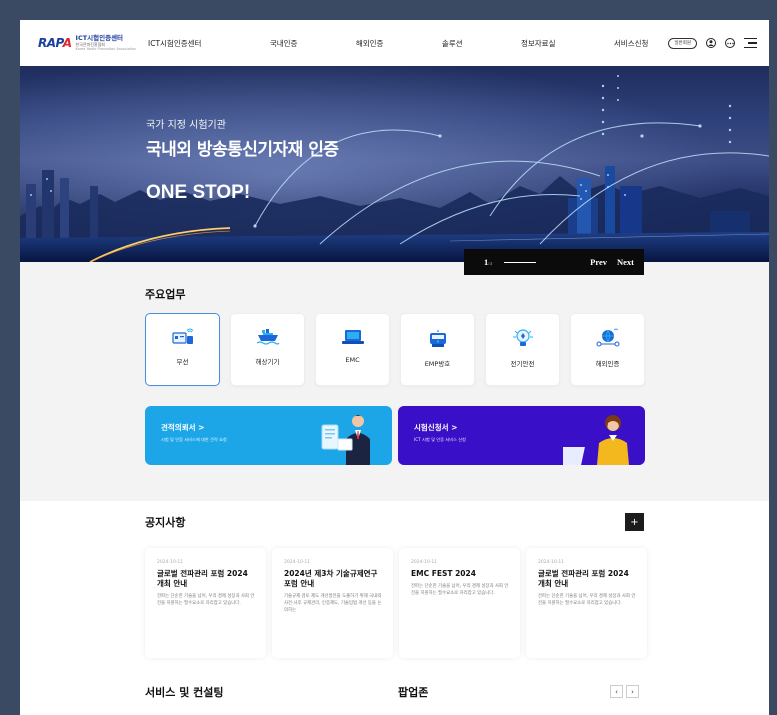 This screenshot has width=777, height=715. I want to click on pager-prev-button: Prev, so click(598, 262).